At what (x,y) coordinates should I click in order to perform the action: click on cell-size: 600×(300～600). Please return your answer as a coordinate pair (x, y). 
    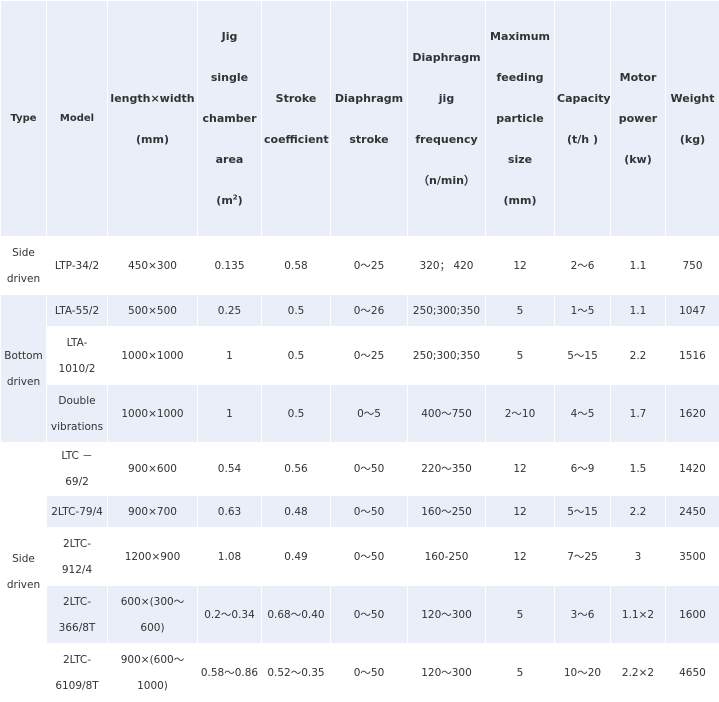
    Looking at the image, I should click on (153, 615).